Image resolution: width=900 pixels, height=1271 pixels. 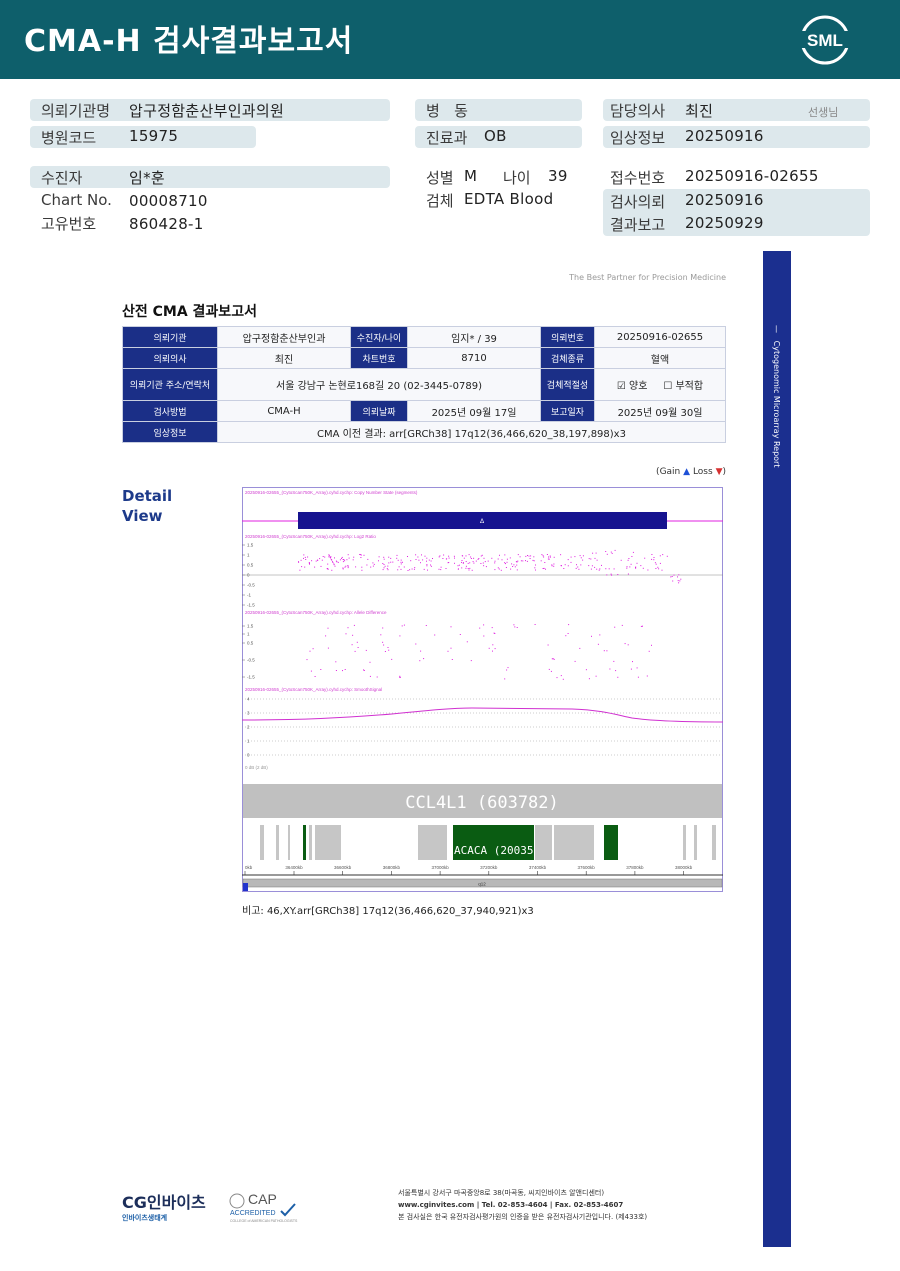 What do you see at coordinates (166, 224) in the screenshot?
I see `unique-value: 860428-1` at bounding box center [166, 224].